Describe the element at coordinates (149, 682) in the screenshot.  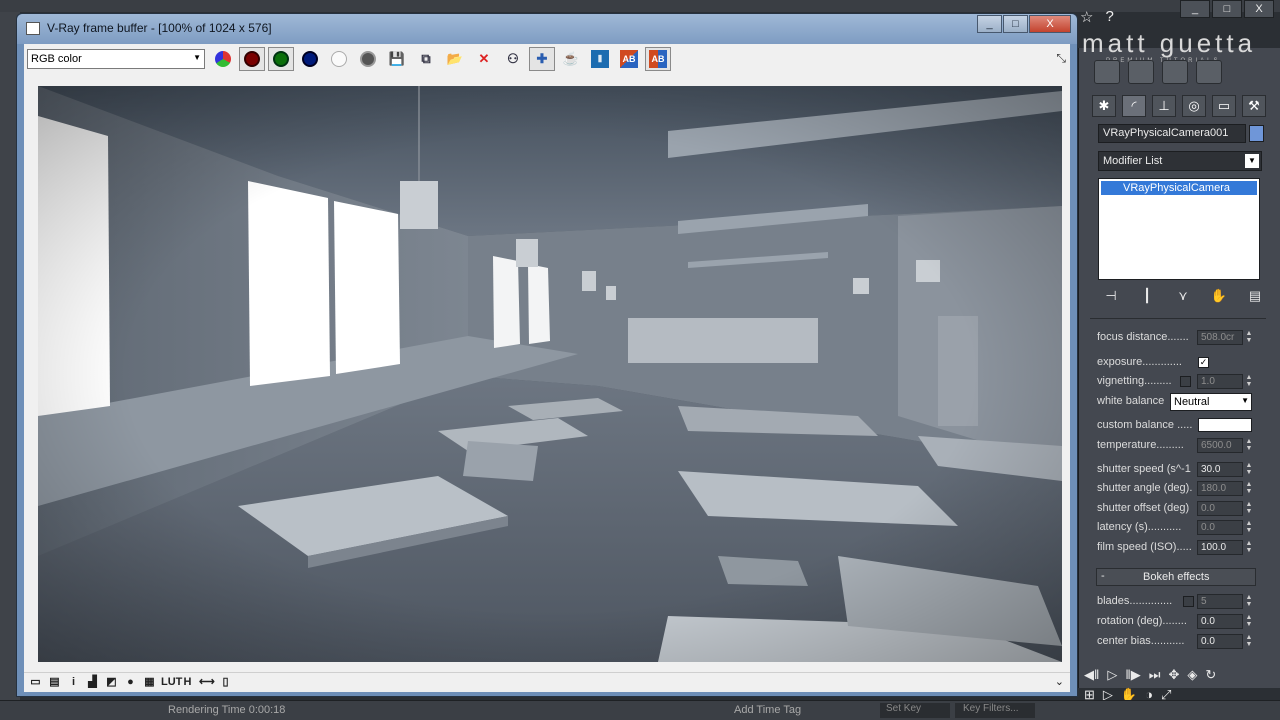
I see `lens-effects-icon: ▦` at that location.